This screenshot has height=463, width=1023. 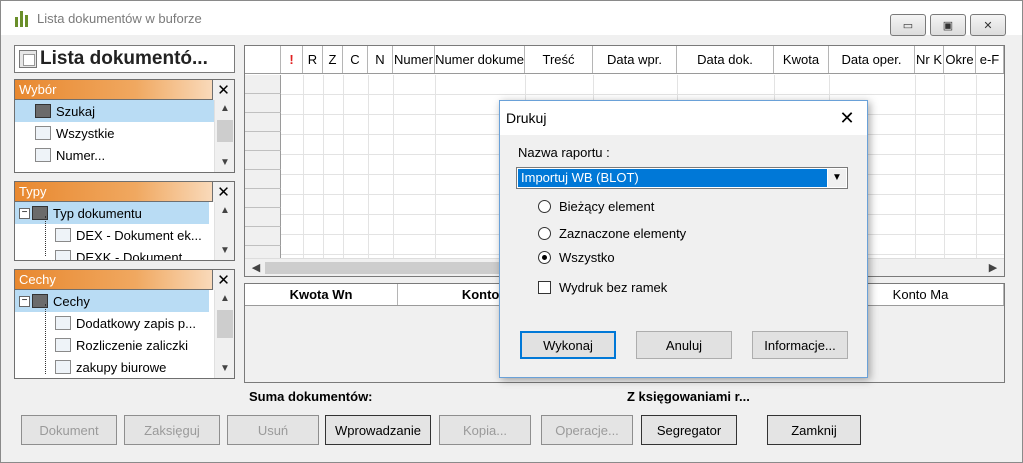 What do you see at coordinates (224, 231) in the screenshot?
I see `typy-scrollbar: ▲ ▼` at bounding box center [224, 231].